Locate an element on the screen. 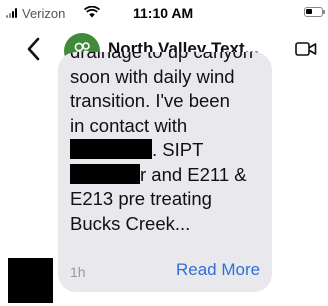 The height and width of the screenshot is (306, 328). message-line-redacted: r and E211 & is located at coordinates (170, 175).